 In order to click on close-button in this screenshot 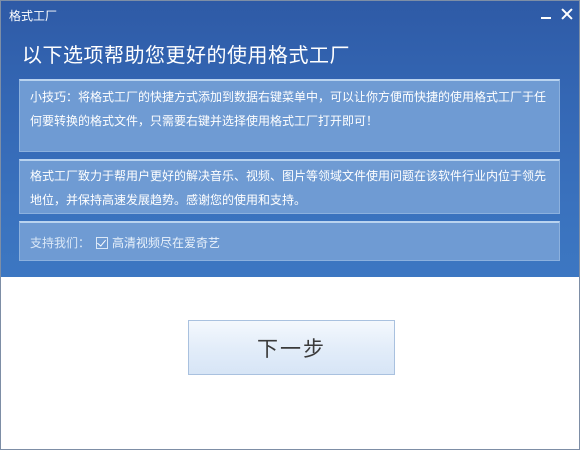, I will do `click(567, 14)`.